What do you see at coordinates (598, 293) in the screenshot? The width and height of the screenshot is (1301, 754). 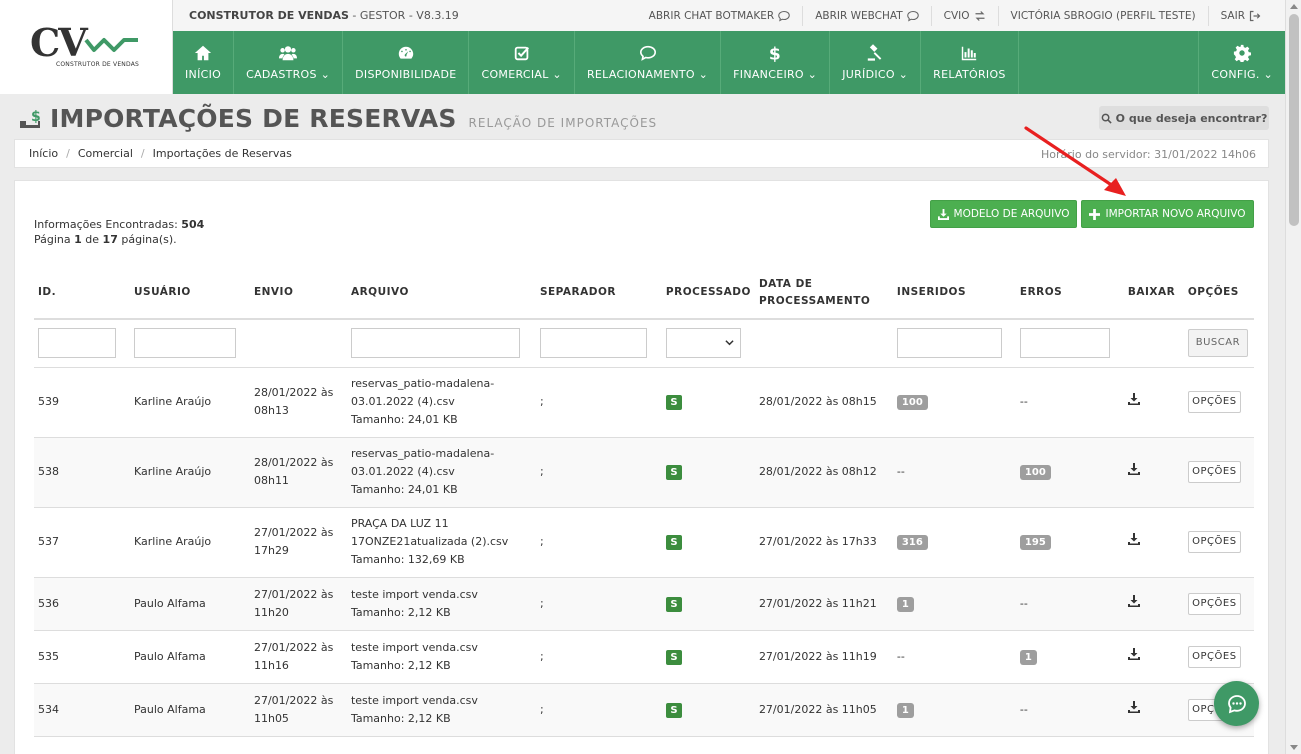 I see `col-separador: SEPARADOR` at bounding box center [598, 293].